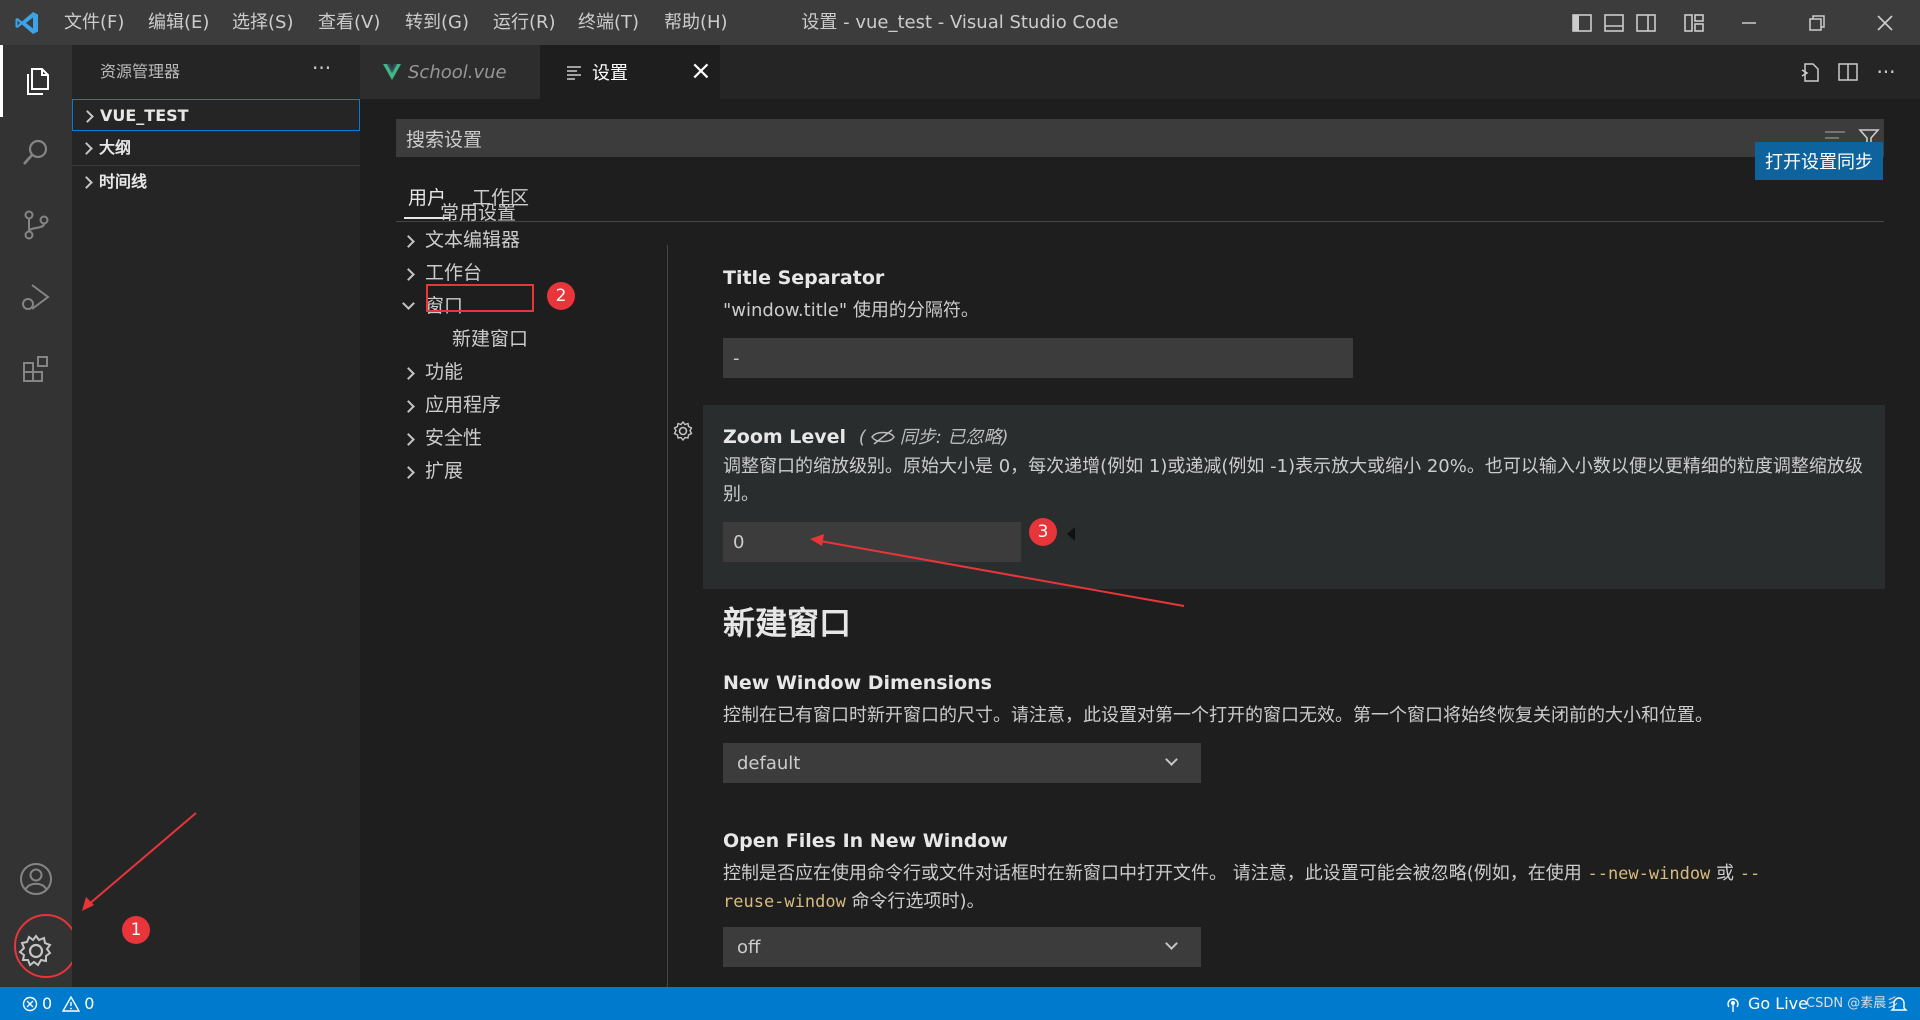 Image resolution: width=1920 pixels, height=1020 pixels. I want to click on toc-features: 功能, so click(433, 372).